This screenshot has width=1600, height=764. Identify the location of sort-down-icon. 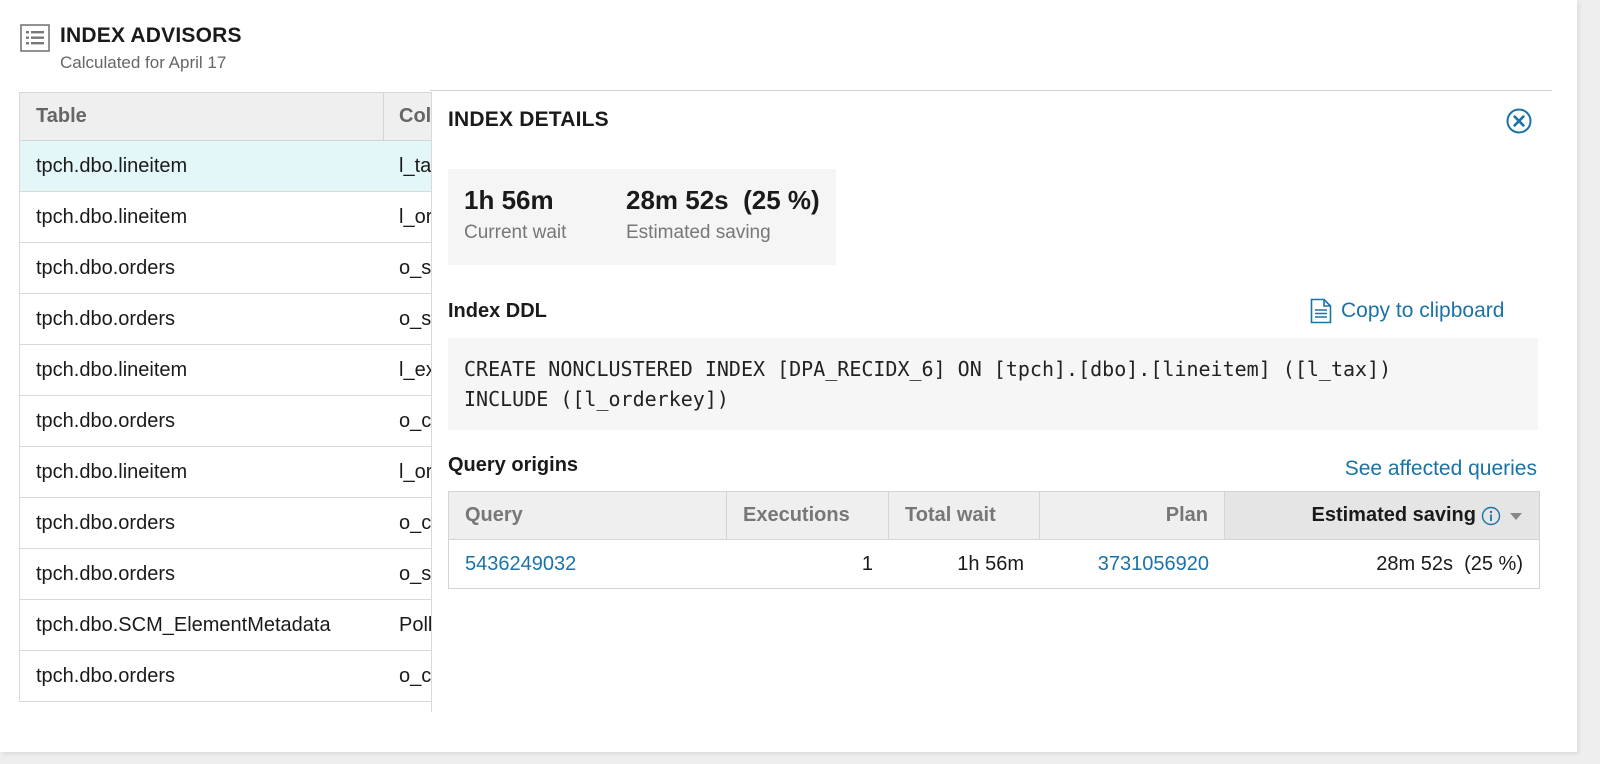
(1516, 516).